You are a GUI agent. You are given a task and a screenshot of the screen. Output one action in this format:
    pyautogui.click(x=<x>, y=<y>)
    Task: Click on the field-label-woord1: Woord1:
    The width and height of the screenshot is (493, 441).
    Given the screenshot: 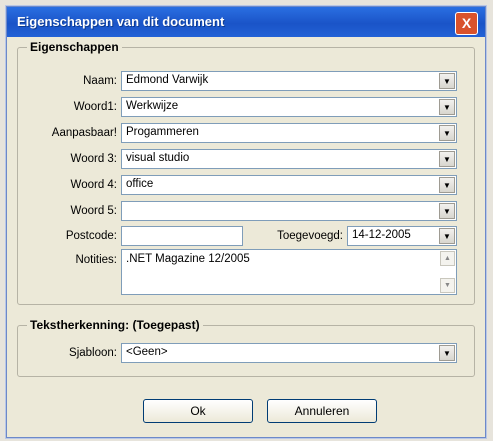 What is the action you would take?
    pyautogui.click(x=95, y=107)
    